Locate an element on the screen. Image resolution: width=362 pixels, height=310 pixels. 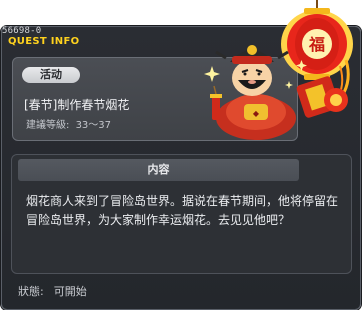
status-label: 狀態: is located at coordinates (31, 291).